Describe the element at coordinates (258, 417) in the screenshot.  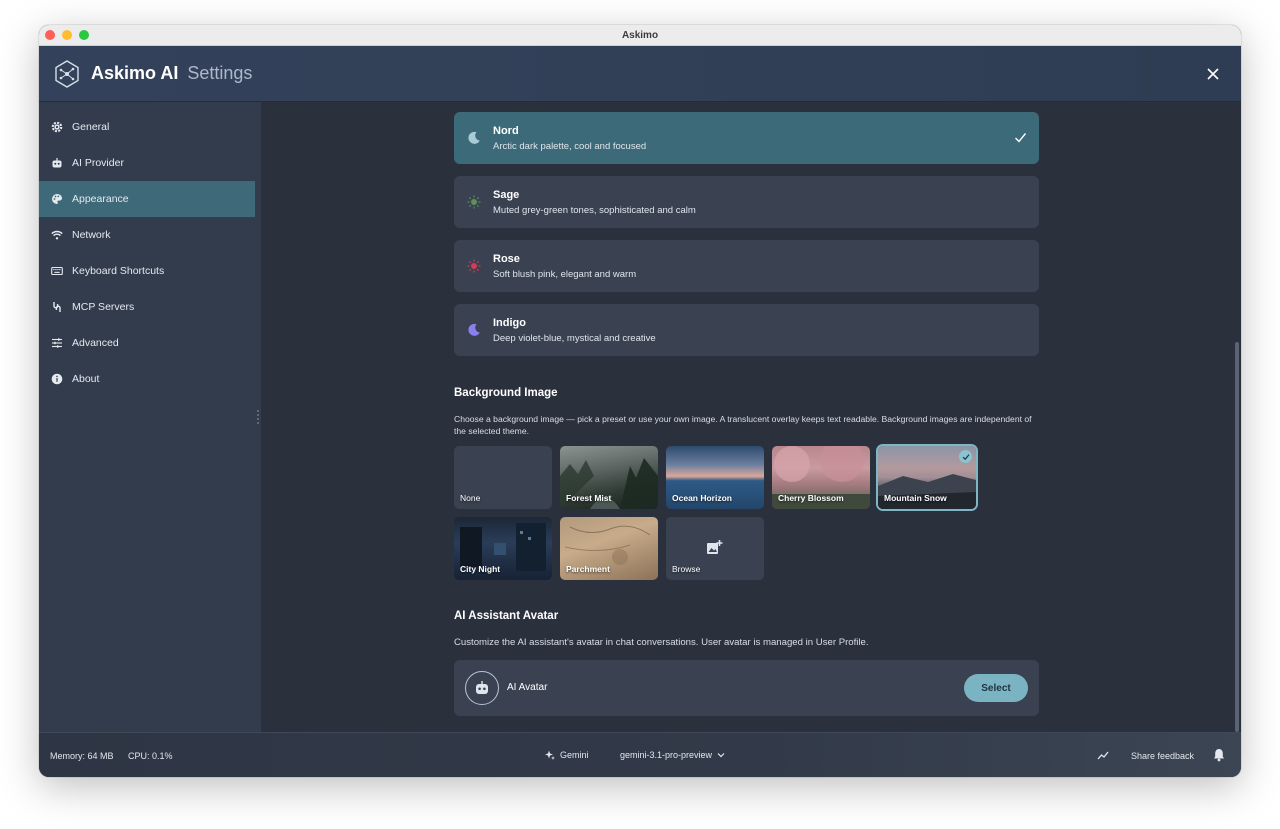
I see `sidebar-resize-handle` at that location.